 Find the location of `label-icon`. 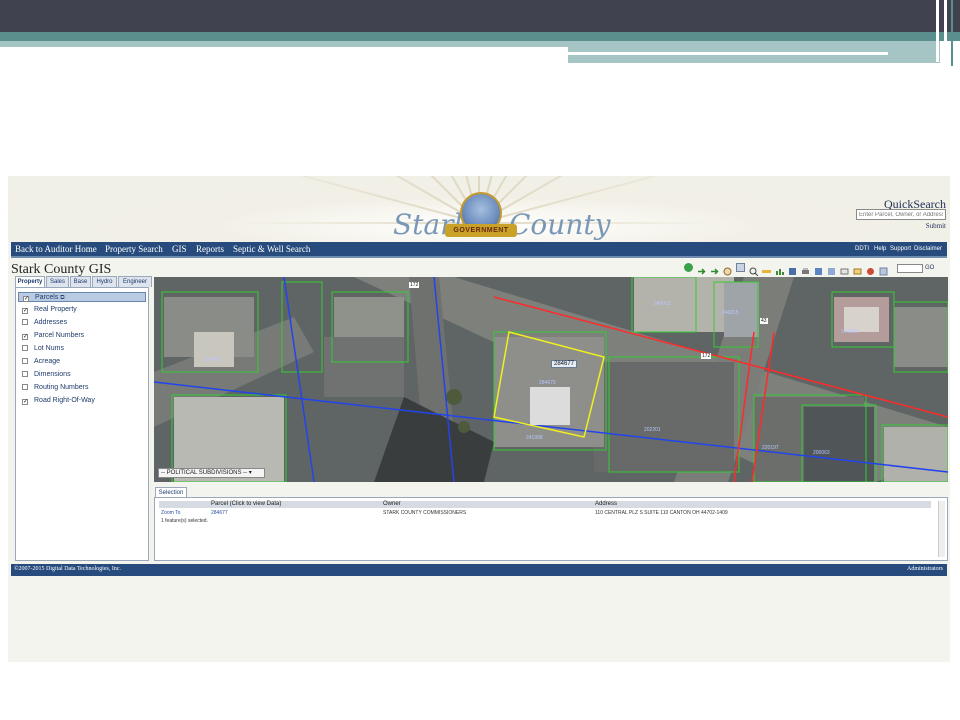

label-icon is located at coordinates (870, 269).